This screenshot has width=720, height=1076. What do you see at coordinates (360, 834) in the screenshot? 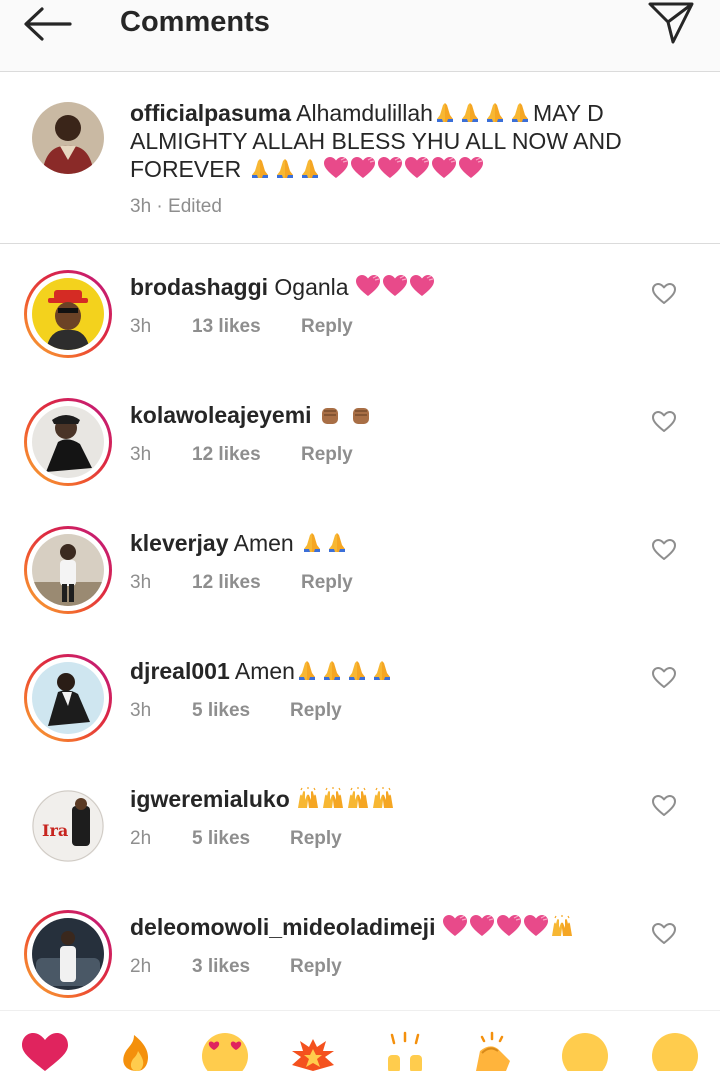
I see `comment-item: Ira igweremialuko 2h 5 likes Reply` at bounding box center [360, 834].